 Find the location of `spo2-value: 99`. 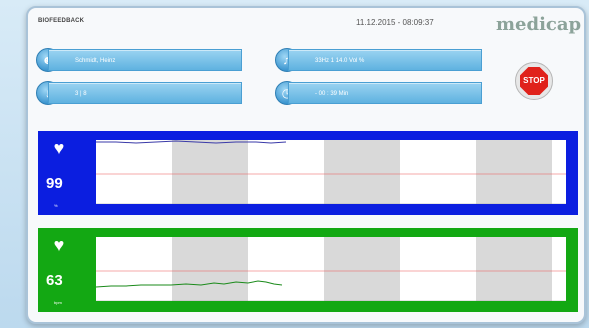

spo2-value: 99 is located at coordinates (54, 183).